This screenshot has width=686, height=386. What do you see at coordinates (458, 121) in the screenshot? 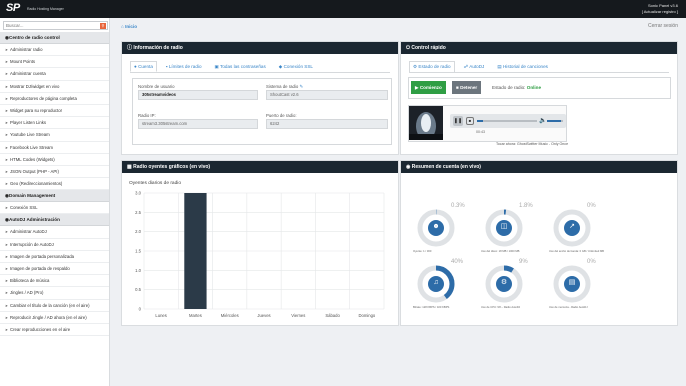
I see `pause-icon: ❚❚` at bounding box center [458, 121].